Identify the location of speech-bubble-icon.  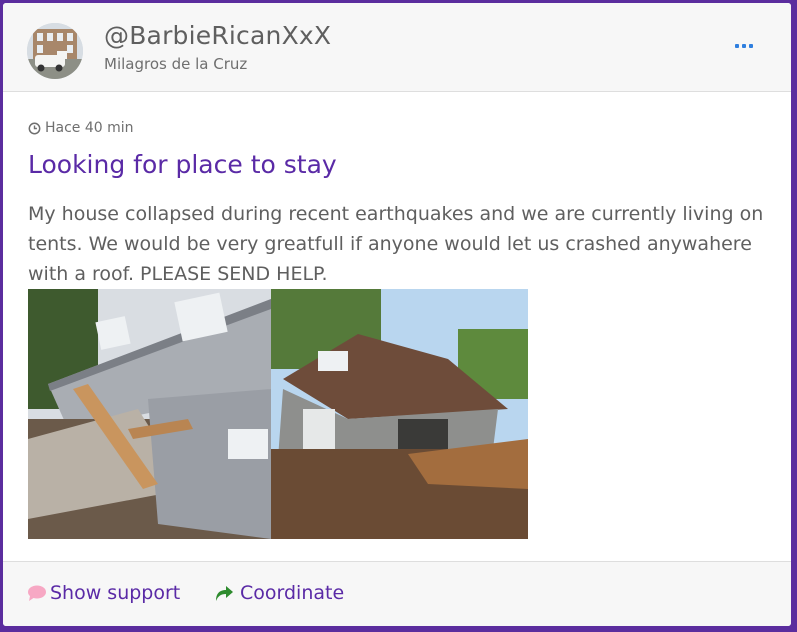
(37, 593).